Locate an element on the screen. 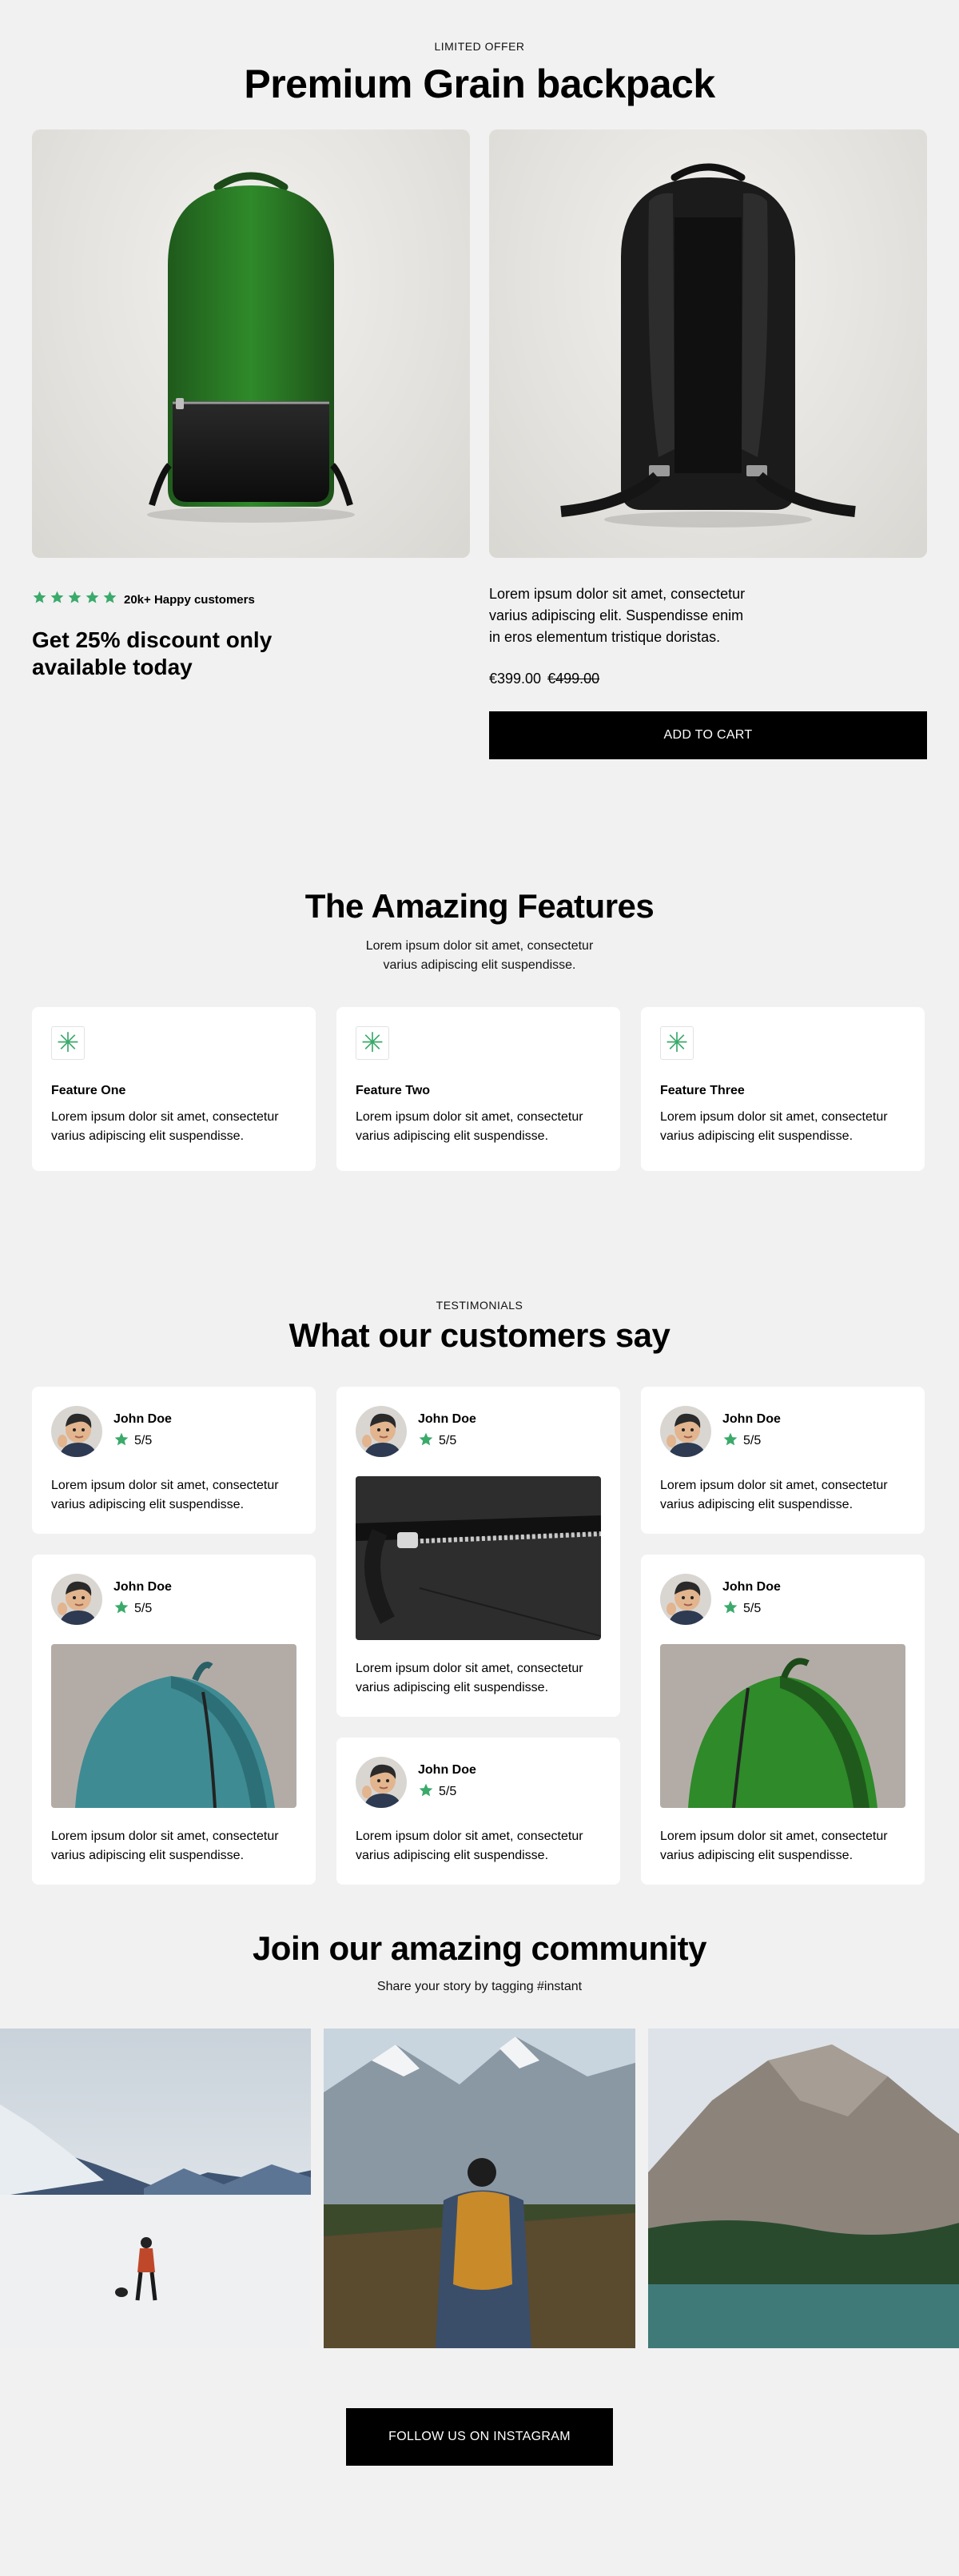  hero-section: LIMITED OFFER Premium Grain backpack is located at coordinates (479, 53).